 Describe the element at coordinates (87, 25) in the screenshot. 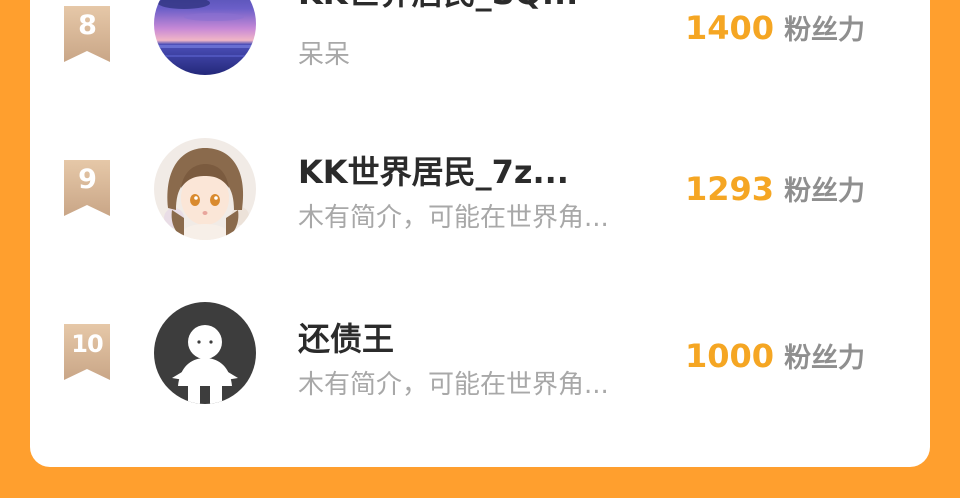

I see `rank-number: 8` at that location.